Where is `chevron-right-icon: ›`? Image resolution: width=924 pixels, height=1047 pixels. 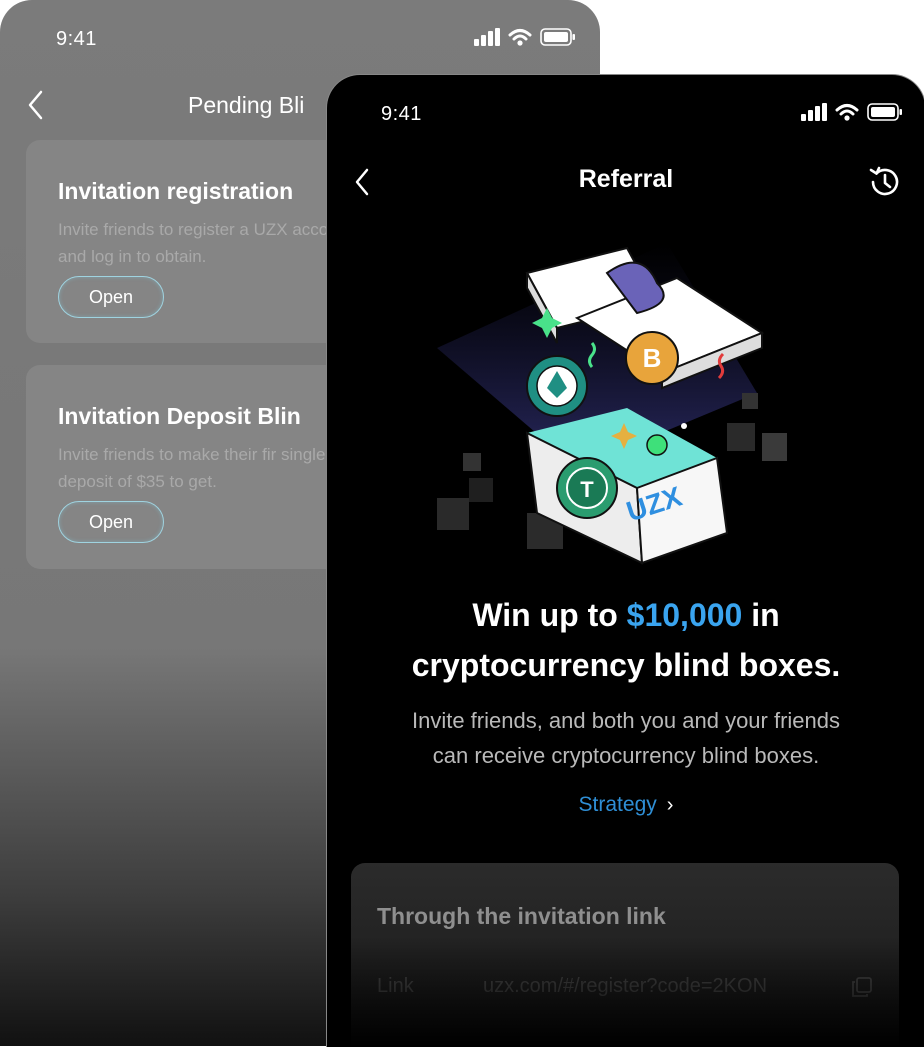
chevron-right-icon: › is located at coordinates (670, 805).